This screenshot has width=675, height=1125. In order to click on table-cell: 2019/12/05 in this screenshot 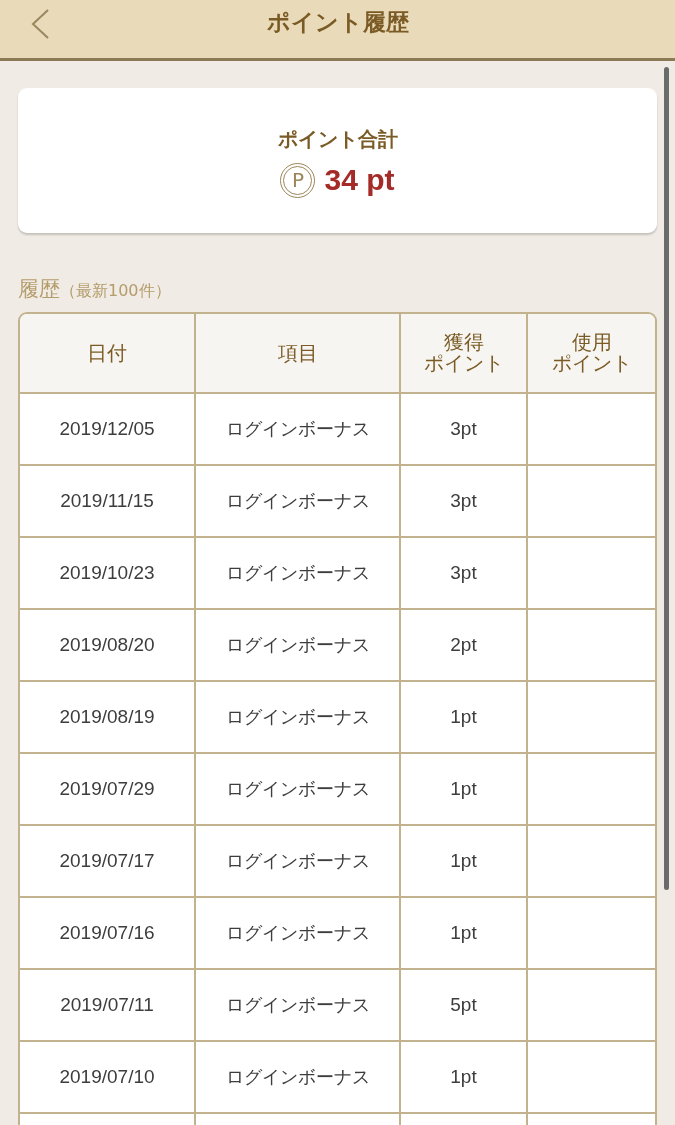, I will do `click(108, 430)`.